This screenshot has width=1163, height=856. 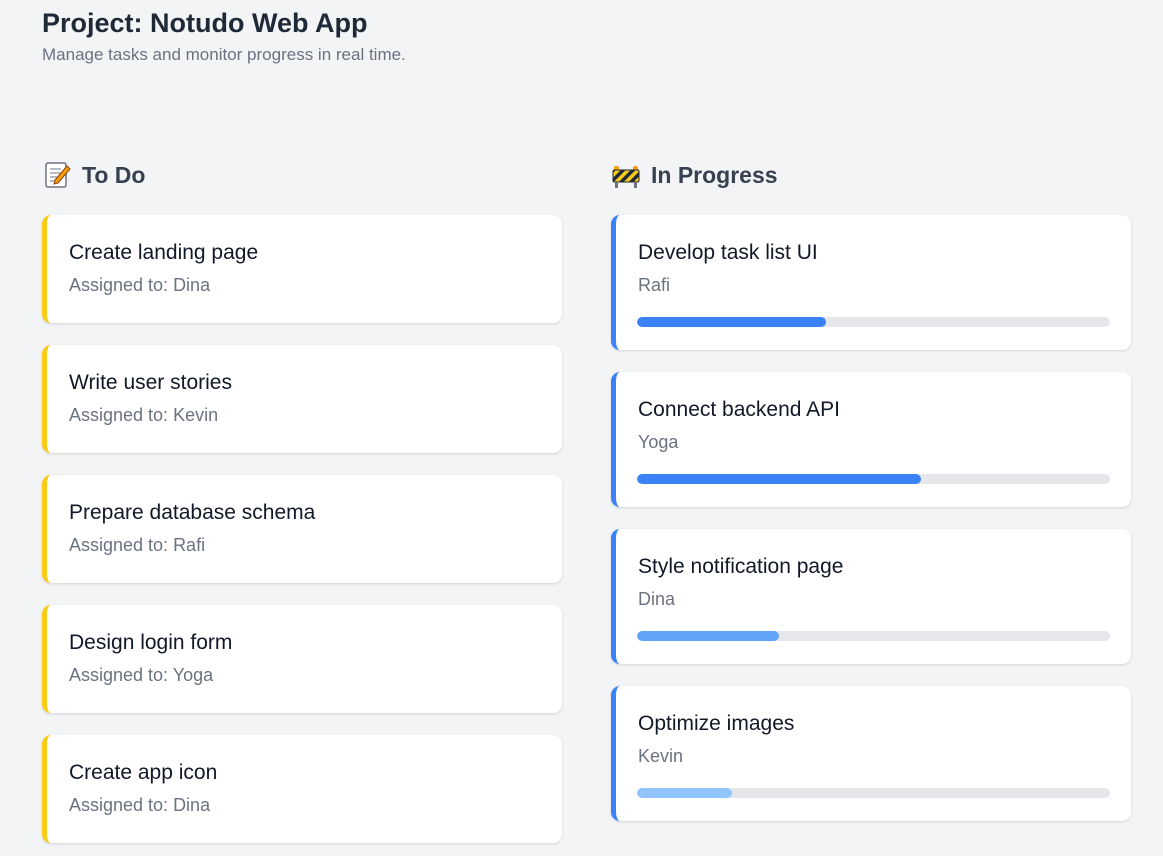 What do you see at coordinates (192, 512) in the screenshot?
I see `task-title: Prepare database schema` at bounding box center [192, 512].